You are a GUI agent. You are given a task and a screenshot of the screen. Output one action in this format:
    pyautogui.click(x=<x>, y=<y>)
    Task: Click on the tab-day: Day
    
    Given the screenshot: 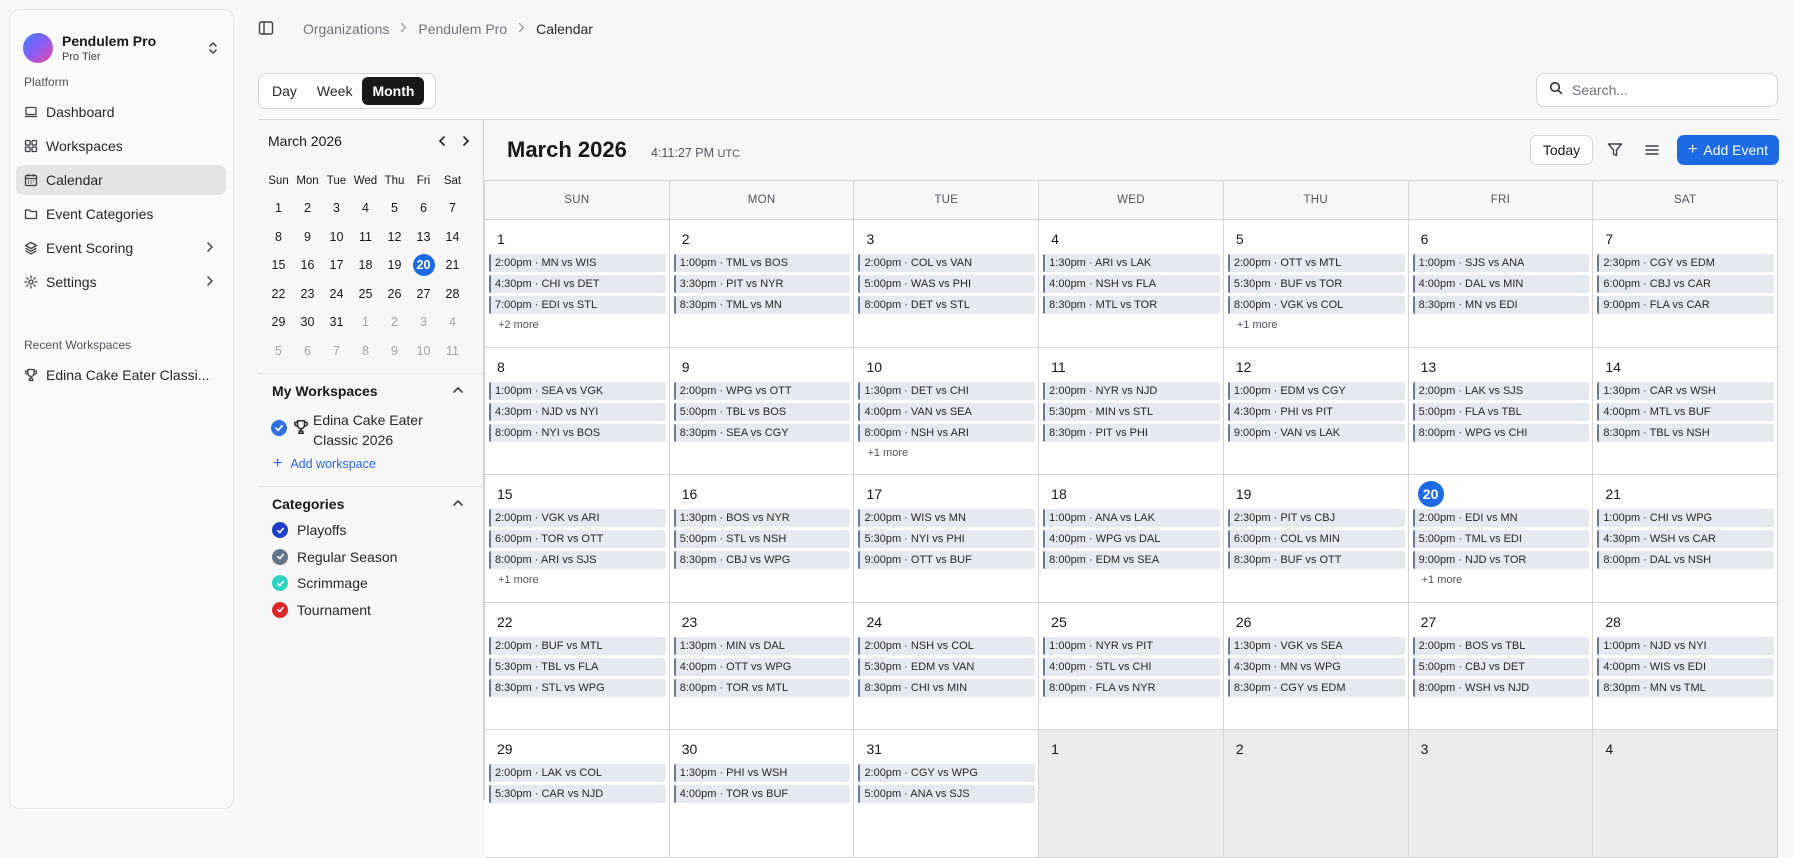 What is the action you would take?
    pyautogui.click(x=284, y=91)
    